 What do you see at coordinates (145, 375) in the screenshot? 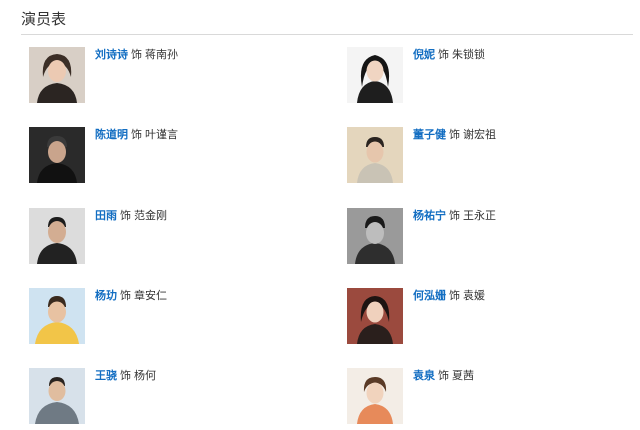
I see `role-name: 杨何` at bounding box center [145, 375].